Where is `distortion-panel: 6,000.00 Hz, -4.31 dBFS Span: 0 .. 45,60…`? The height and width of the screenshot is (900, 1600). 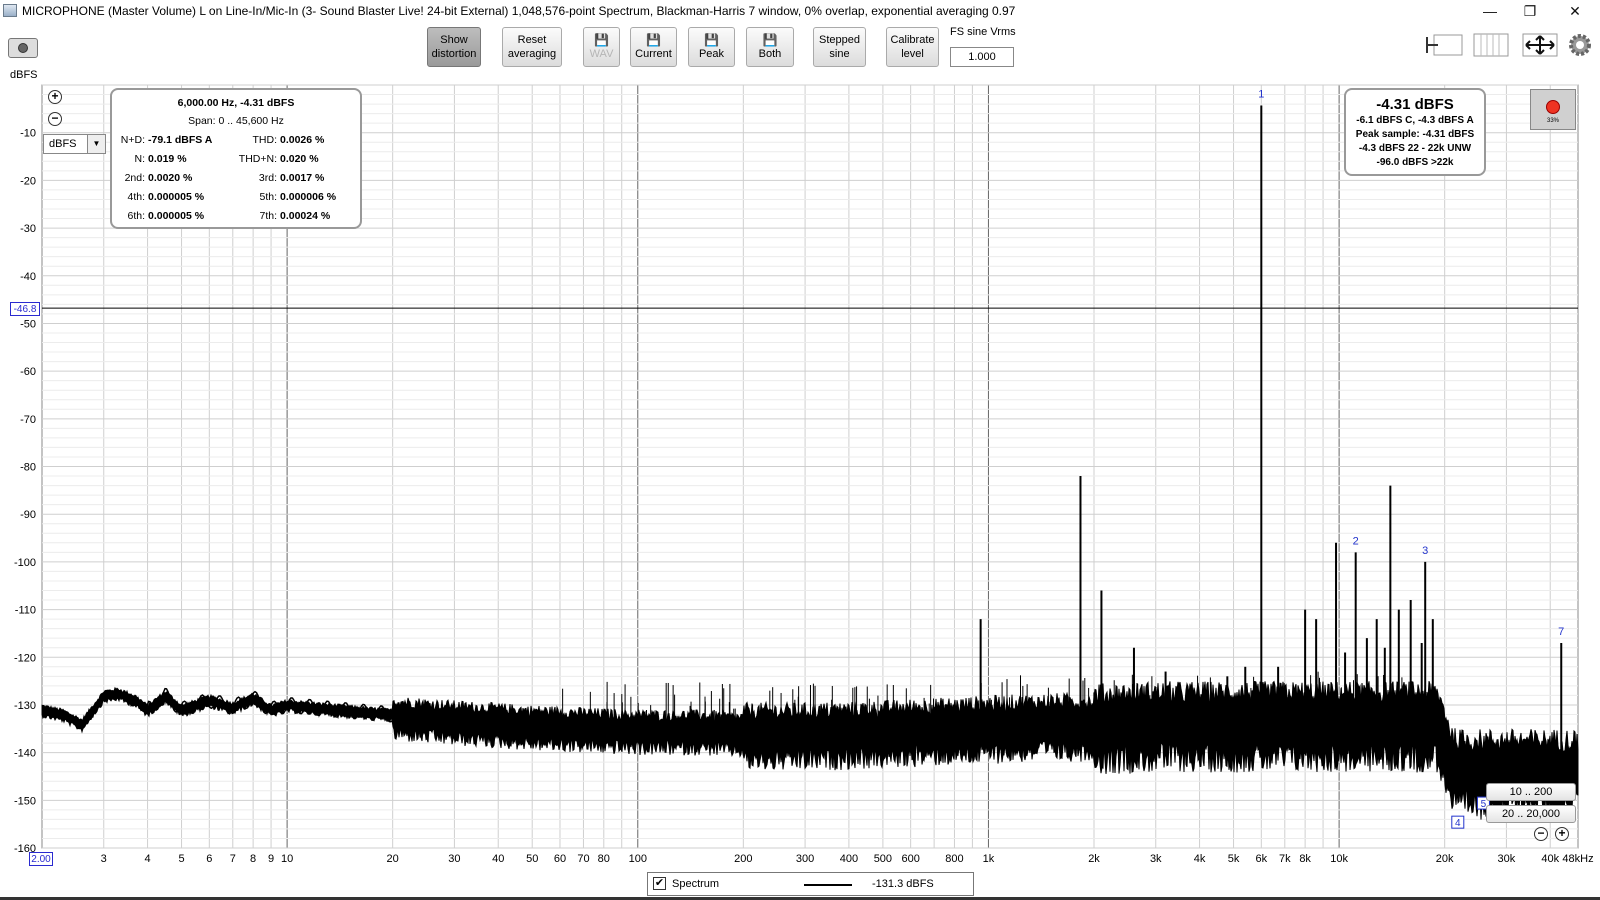
distortion-panel: 6,000.00 Hz, -4.31 dBFS Span: 0 .. 45,60… is located at coordinates (236, 158).